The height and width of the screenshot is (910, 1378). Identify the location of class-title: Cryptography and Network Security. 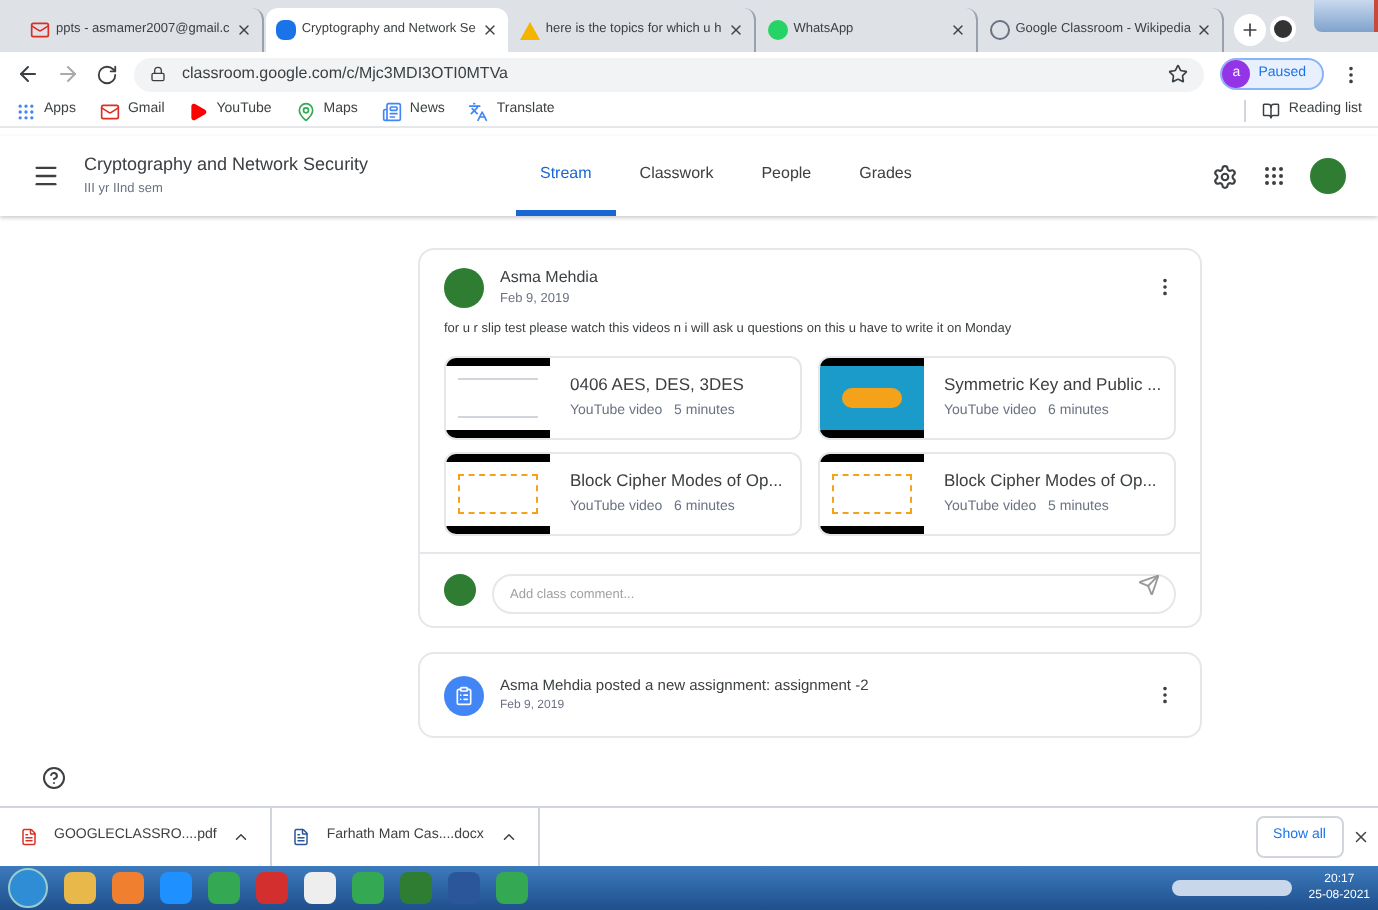
(227, 165).